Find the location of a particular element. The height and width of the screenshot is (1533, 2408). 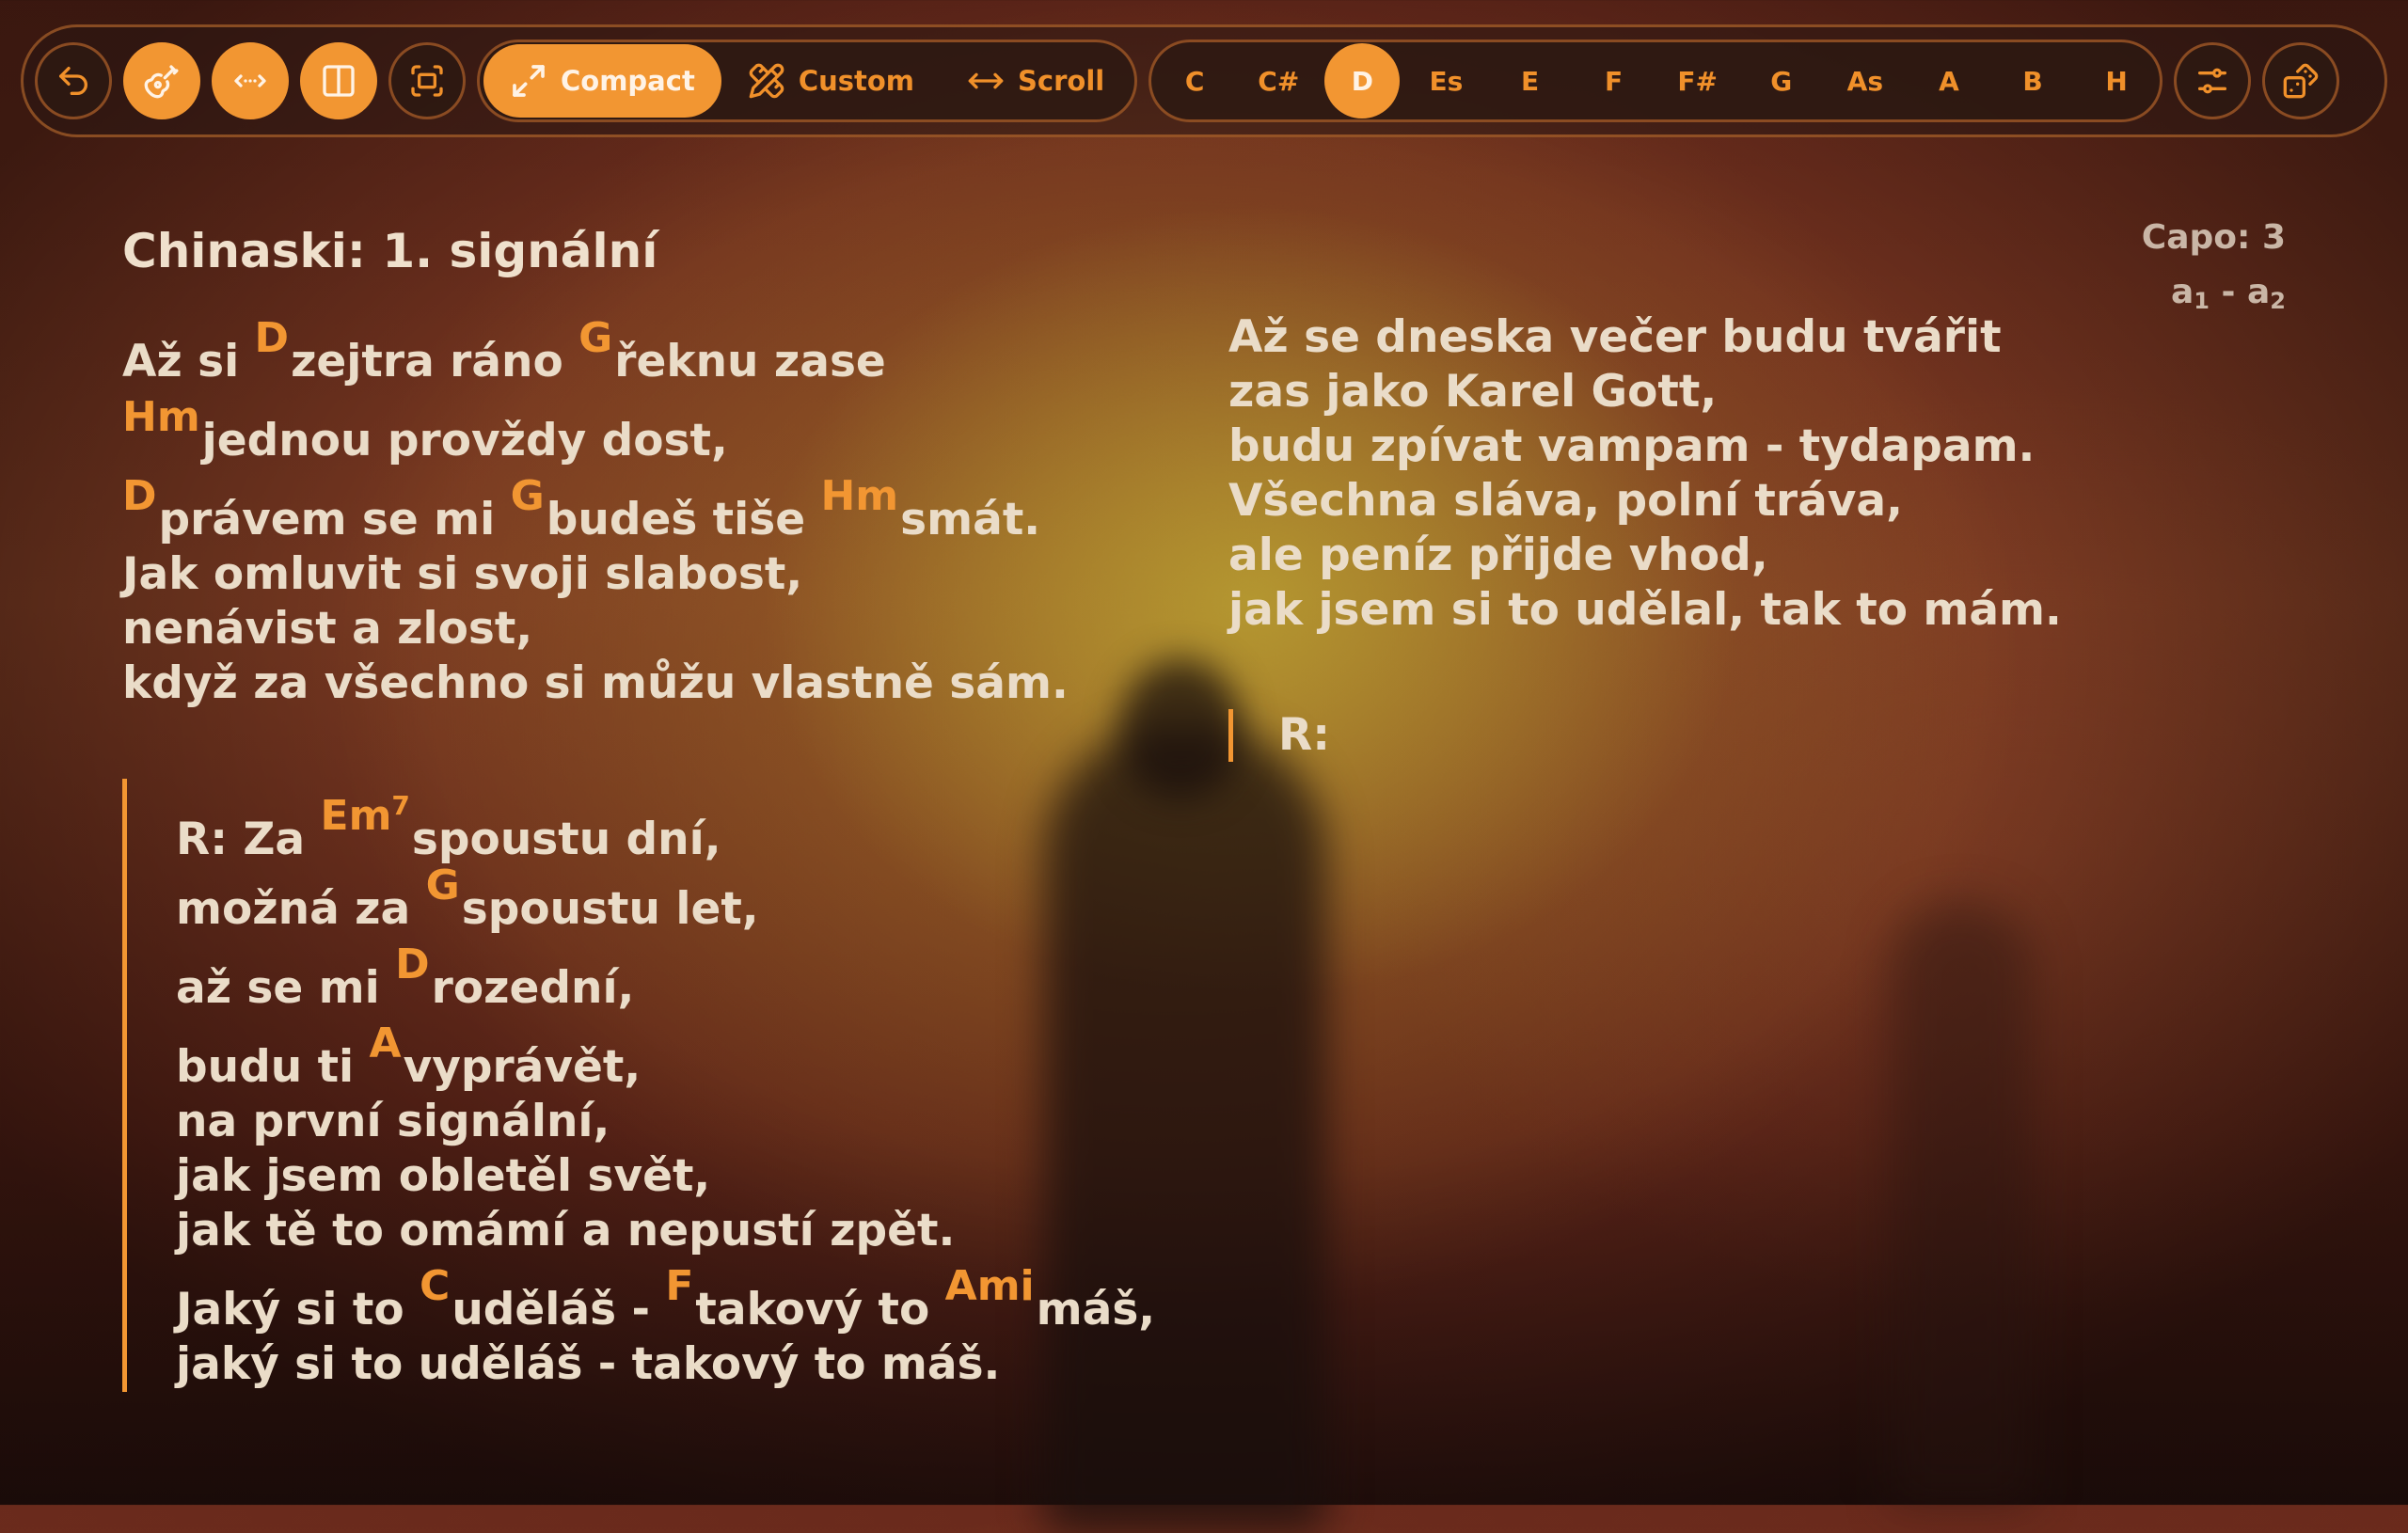

mode-compact: Compact is located at coordinates (602, 81).